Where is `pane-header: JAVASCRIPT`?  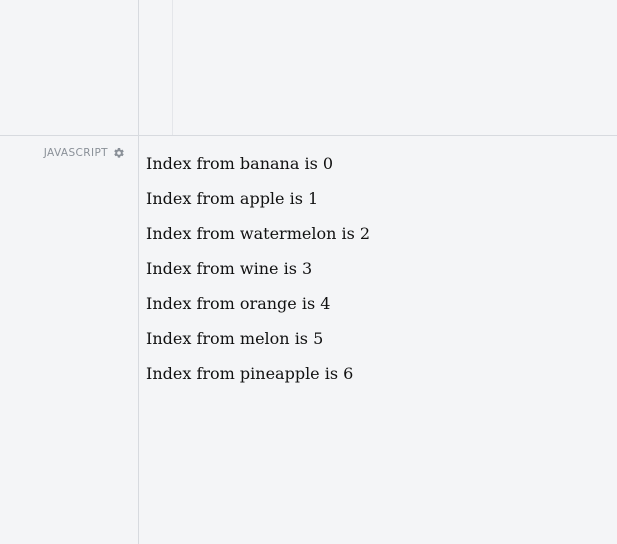 pane-header: JAVASCRIPT is located at coordinates (84, 153).